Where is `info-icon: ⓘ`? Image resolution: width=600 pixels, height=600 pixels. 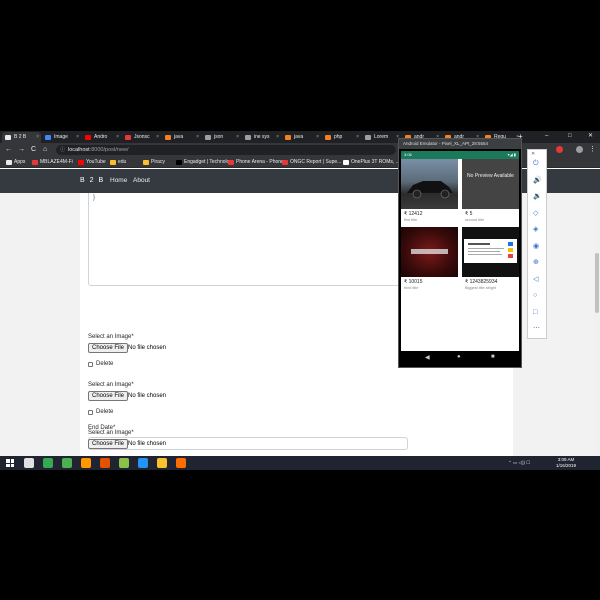
info-icon: ⓘ is located at coordinates (62, 150).